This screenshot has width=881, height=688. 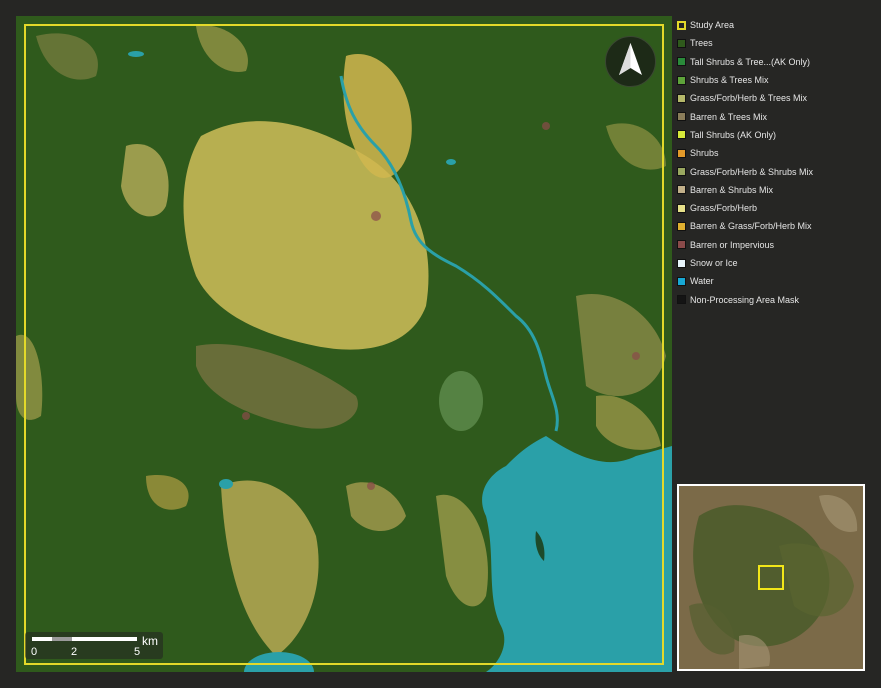 I want to click on legend-label: Non-Processing Area Mask, so click(x=745, y=299).